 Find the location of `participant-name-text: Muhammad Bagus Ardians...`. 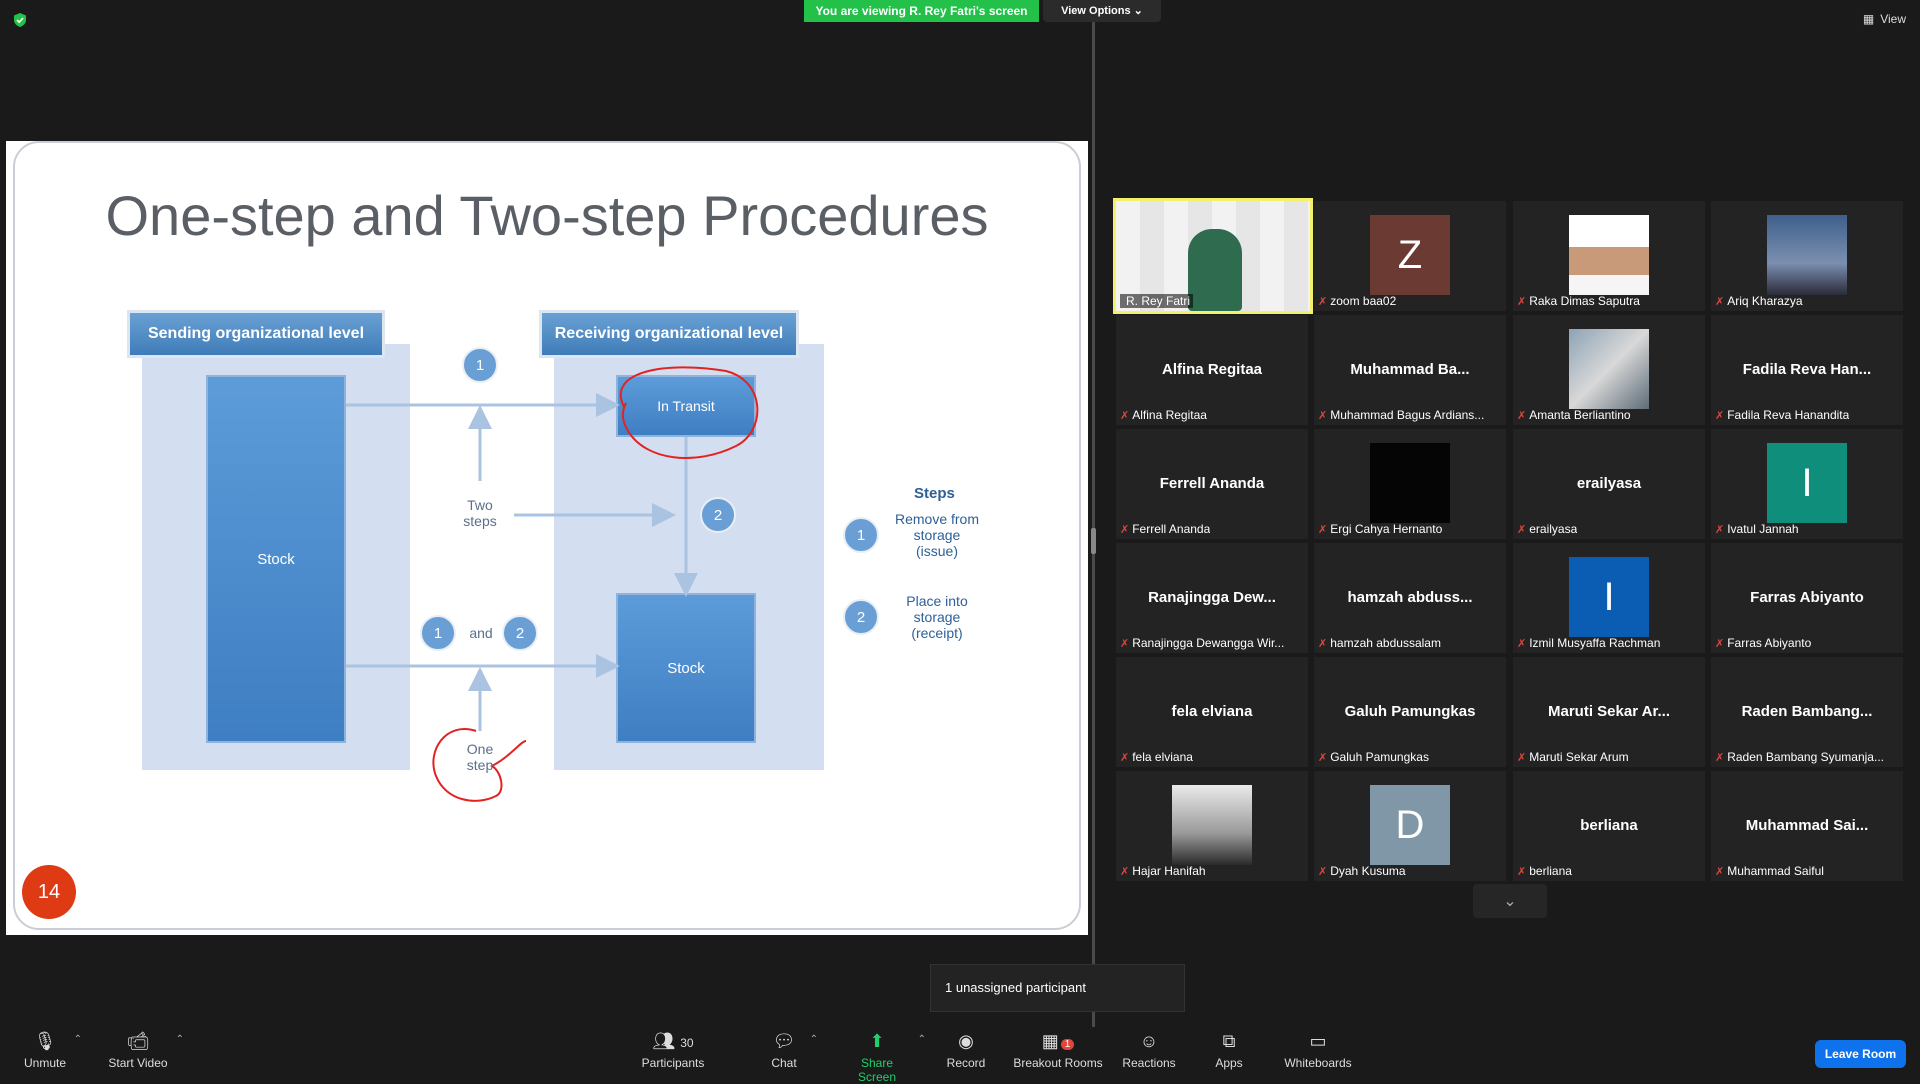

participant-name-text: Muhammad Bagus Ardians... is located at coordinates (1407, 415).